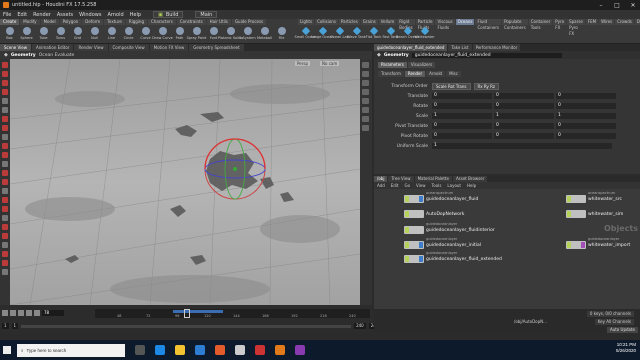 This screenshot has height=360, width=640. I want to click on shelf-tab-guide-process: Guide Process, so click(249, 22).